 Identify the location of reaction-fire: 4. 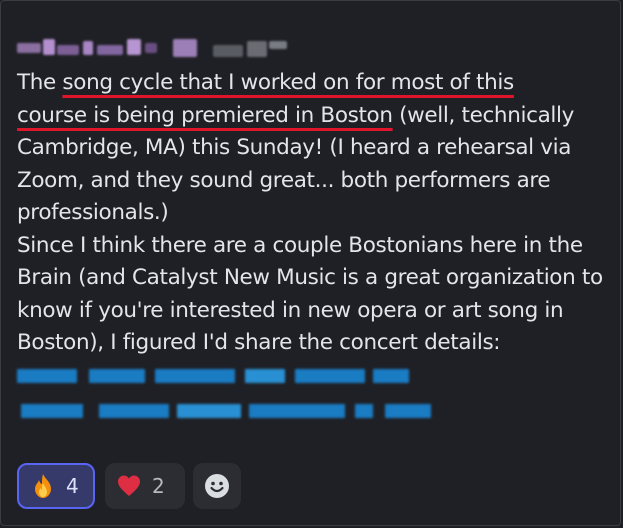
(56, 486).